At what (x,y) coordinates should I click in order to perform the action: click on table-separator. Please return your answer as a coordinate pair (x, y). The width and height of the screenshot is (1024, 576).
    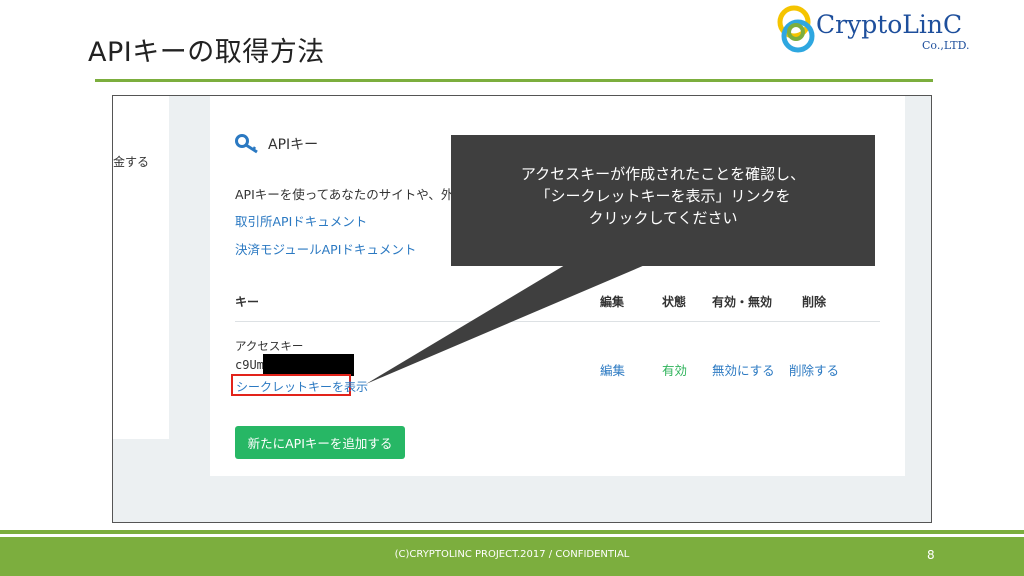
    Looking at the image, I should click on (557, 321).